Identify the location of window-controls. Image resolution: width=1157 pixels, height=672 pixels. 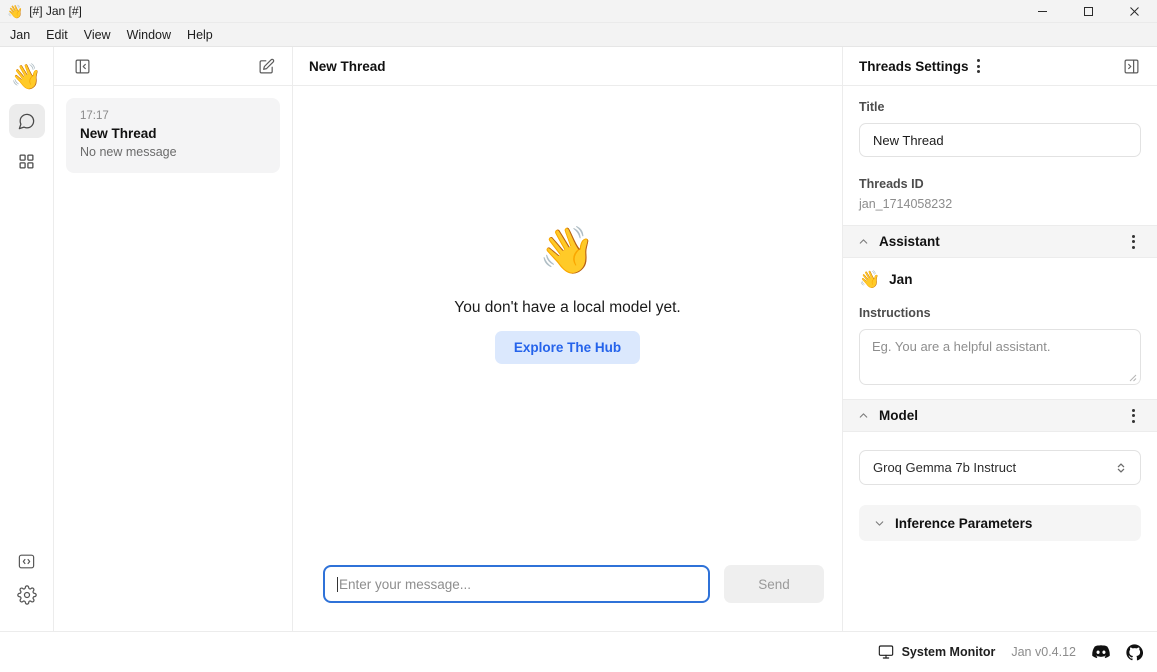
(1088, 11).